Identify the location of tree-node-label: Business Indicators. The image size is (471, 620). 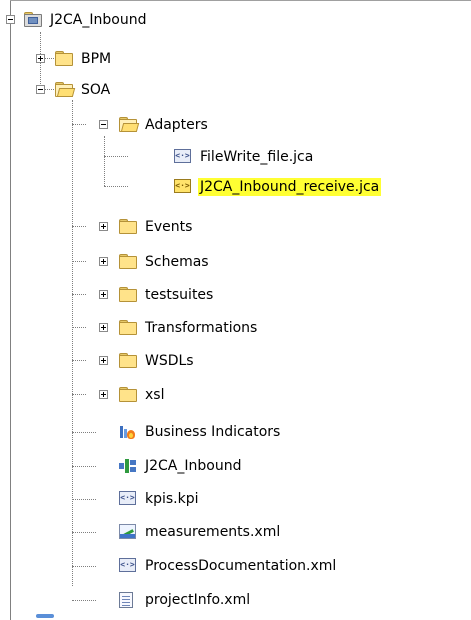
(213, 432).